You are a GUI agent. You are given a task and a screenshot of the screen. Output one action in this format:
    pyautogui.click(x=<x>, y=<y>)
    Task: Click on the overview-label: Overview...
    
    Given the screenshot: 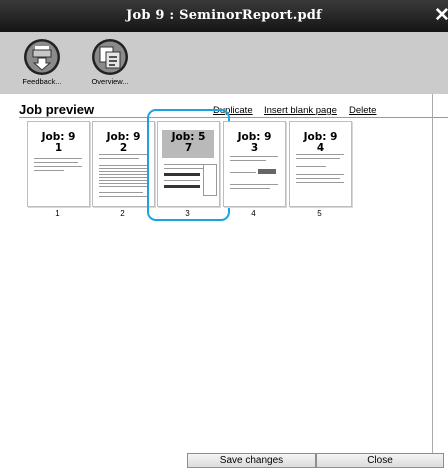 What is the action you would take?
    pyautogui.click(x=110, y=81)
    